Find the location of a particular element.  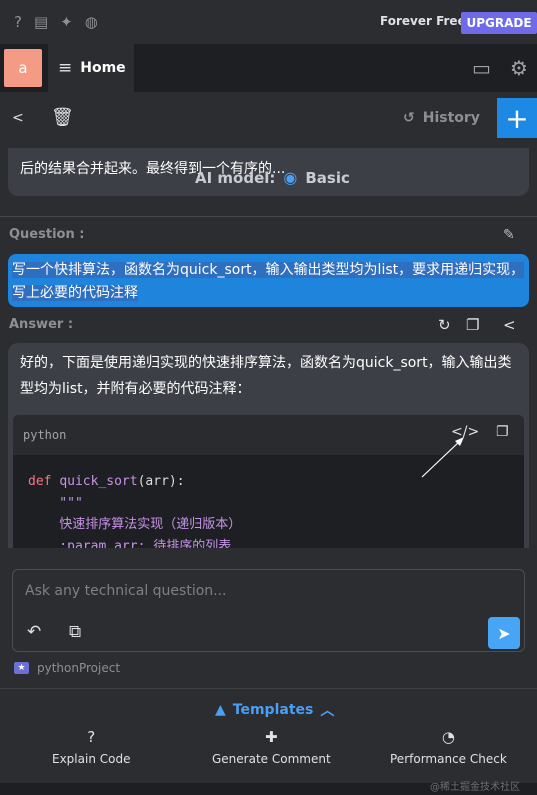

gear-icon: ⚙ is located at coordinates (519, 68).